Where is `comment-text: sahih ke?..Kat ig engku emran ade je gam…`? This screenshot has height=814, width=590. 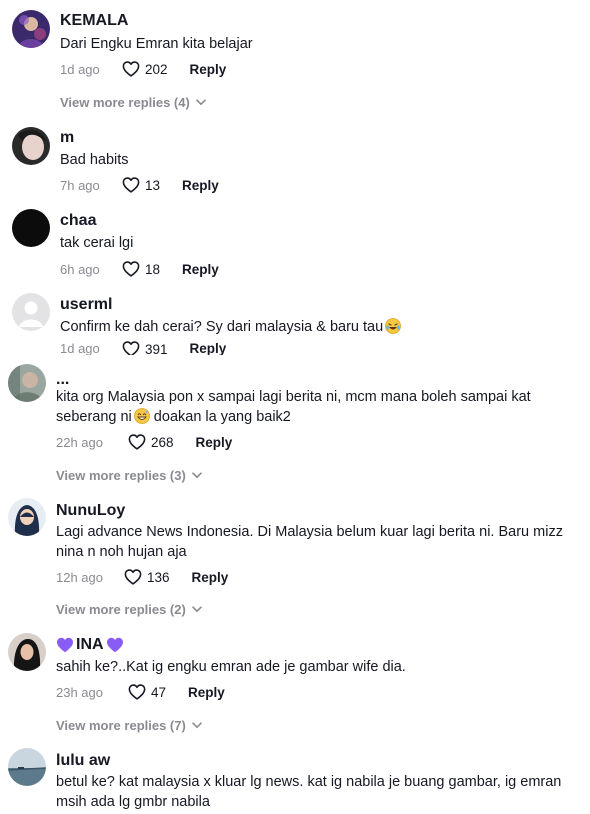 comment-text: sahih ke?..Kat ig engku emran ade je gam… is located at coordinates (231, 667).